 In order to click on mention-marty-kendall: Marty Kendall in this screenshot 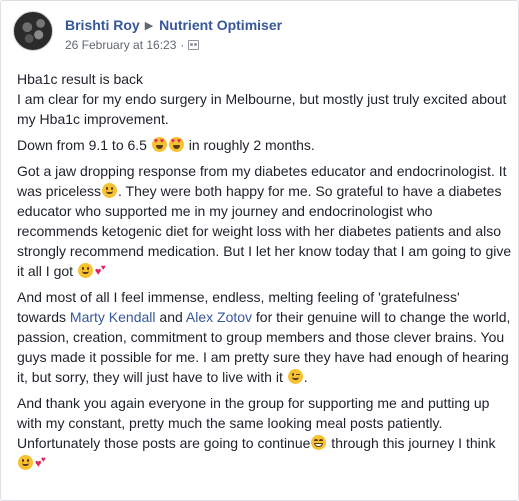, I will do `click(113, 317)`.